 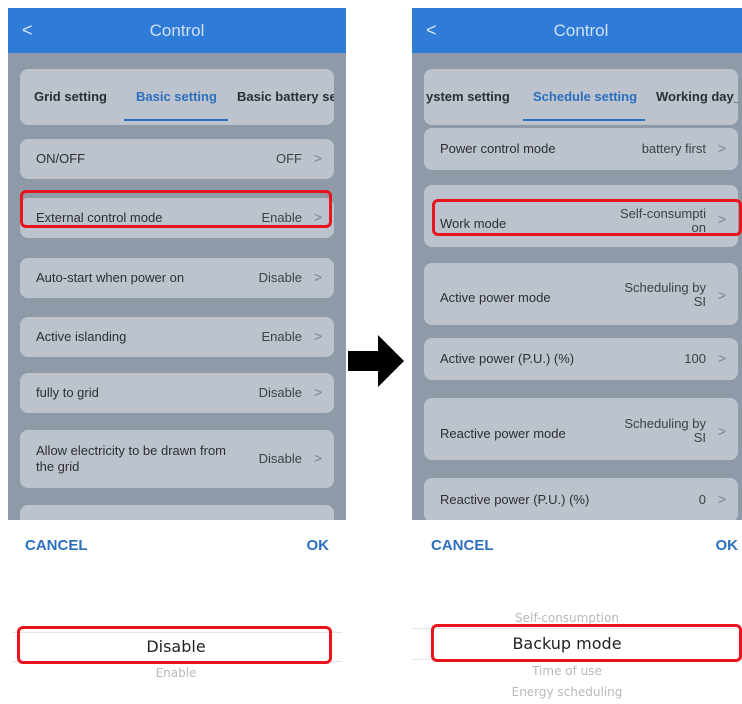 What do you see at coordinates (468, 96) in the screenshot?
I see `tab-system-setting: ystem setting` at bounding box center [468, 96].